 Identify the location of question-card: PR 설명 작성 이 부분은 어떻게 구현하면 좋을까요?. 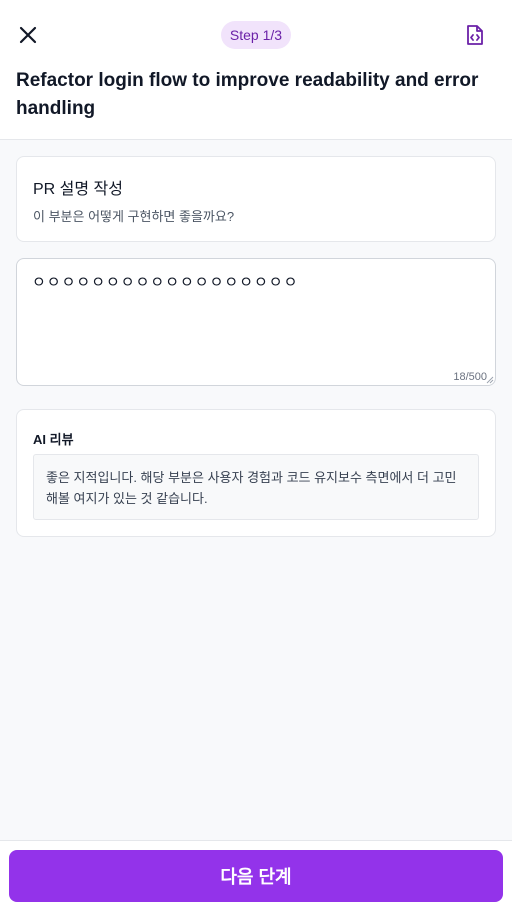
(256, 199).